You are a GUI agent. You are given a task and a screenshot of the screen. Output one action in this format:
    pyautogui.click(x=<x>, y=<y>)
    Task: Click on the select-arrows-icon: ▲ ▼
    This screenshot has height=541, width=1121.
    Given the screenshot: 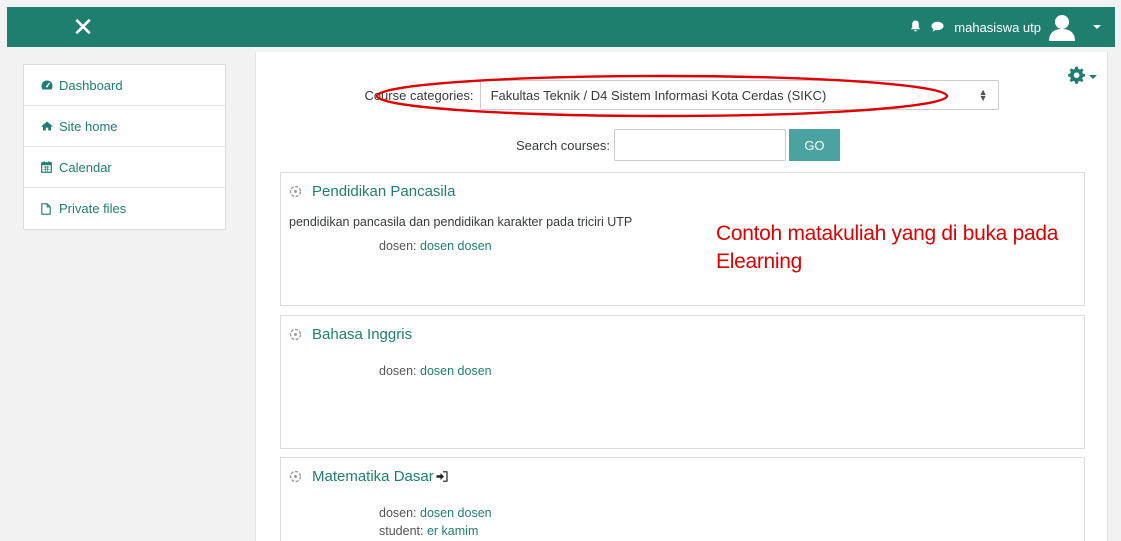 What is the action you would take?
    pyautogui.click(x=983, y=95)
    